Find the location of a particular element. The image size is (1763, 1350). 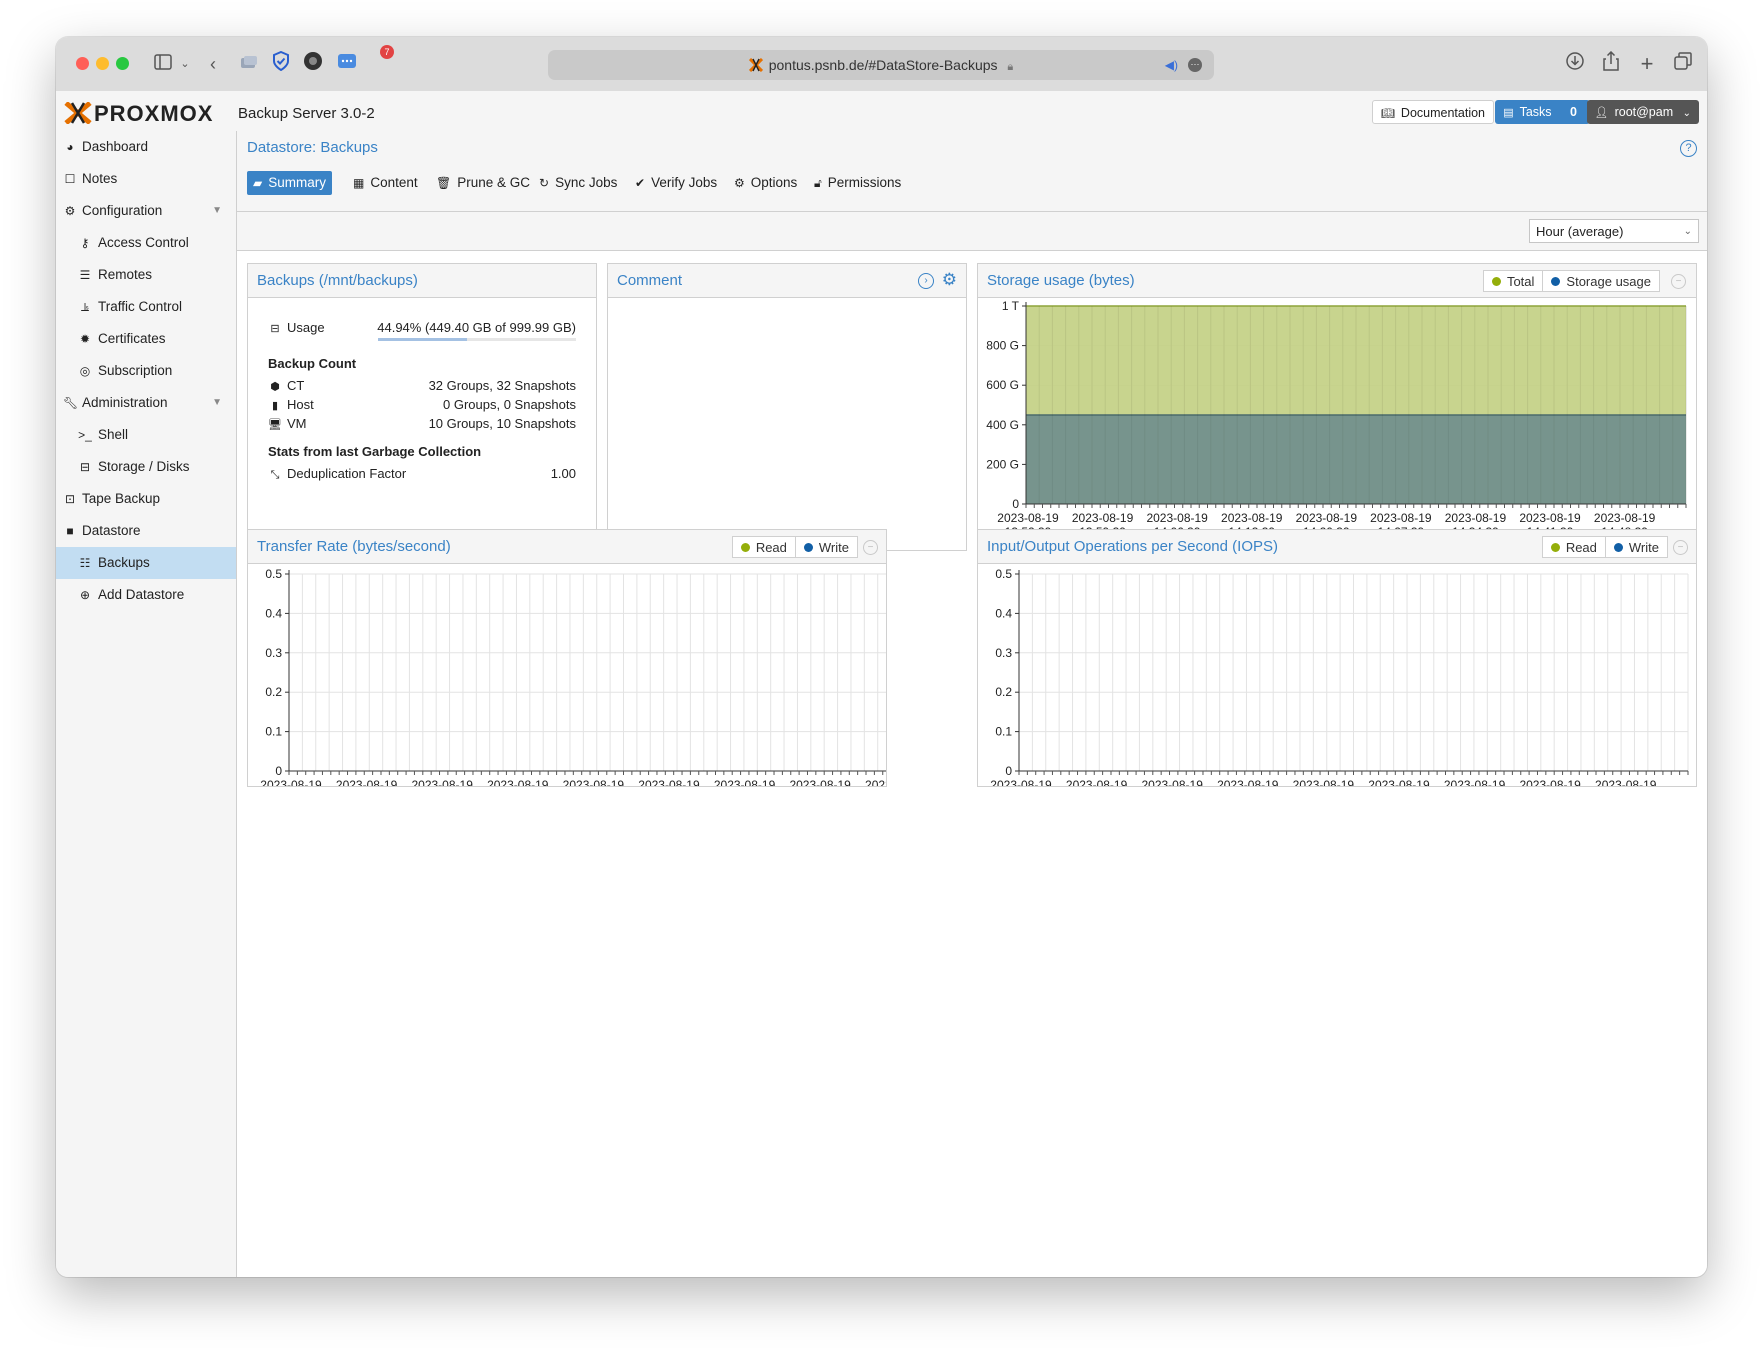

sidebar-item-add-datastore: ⊕ Add Datastore is located at coordinates (146, 595).